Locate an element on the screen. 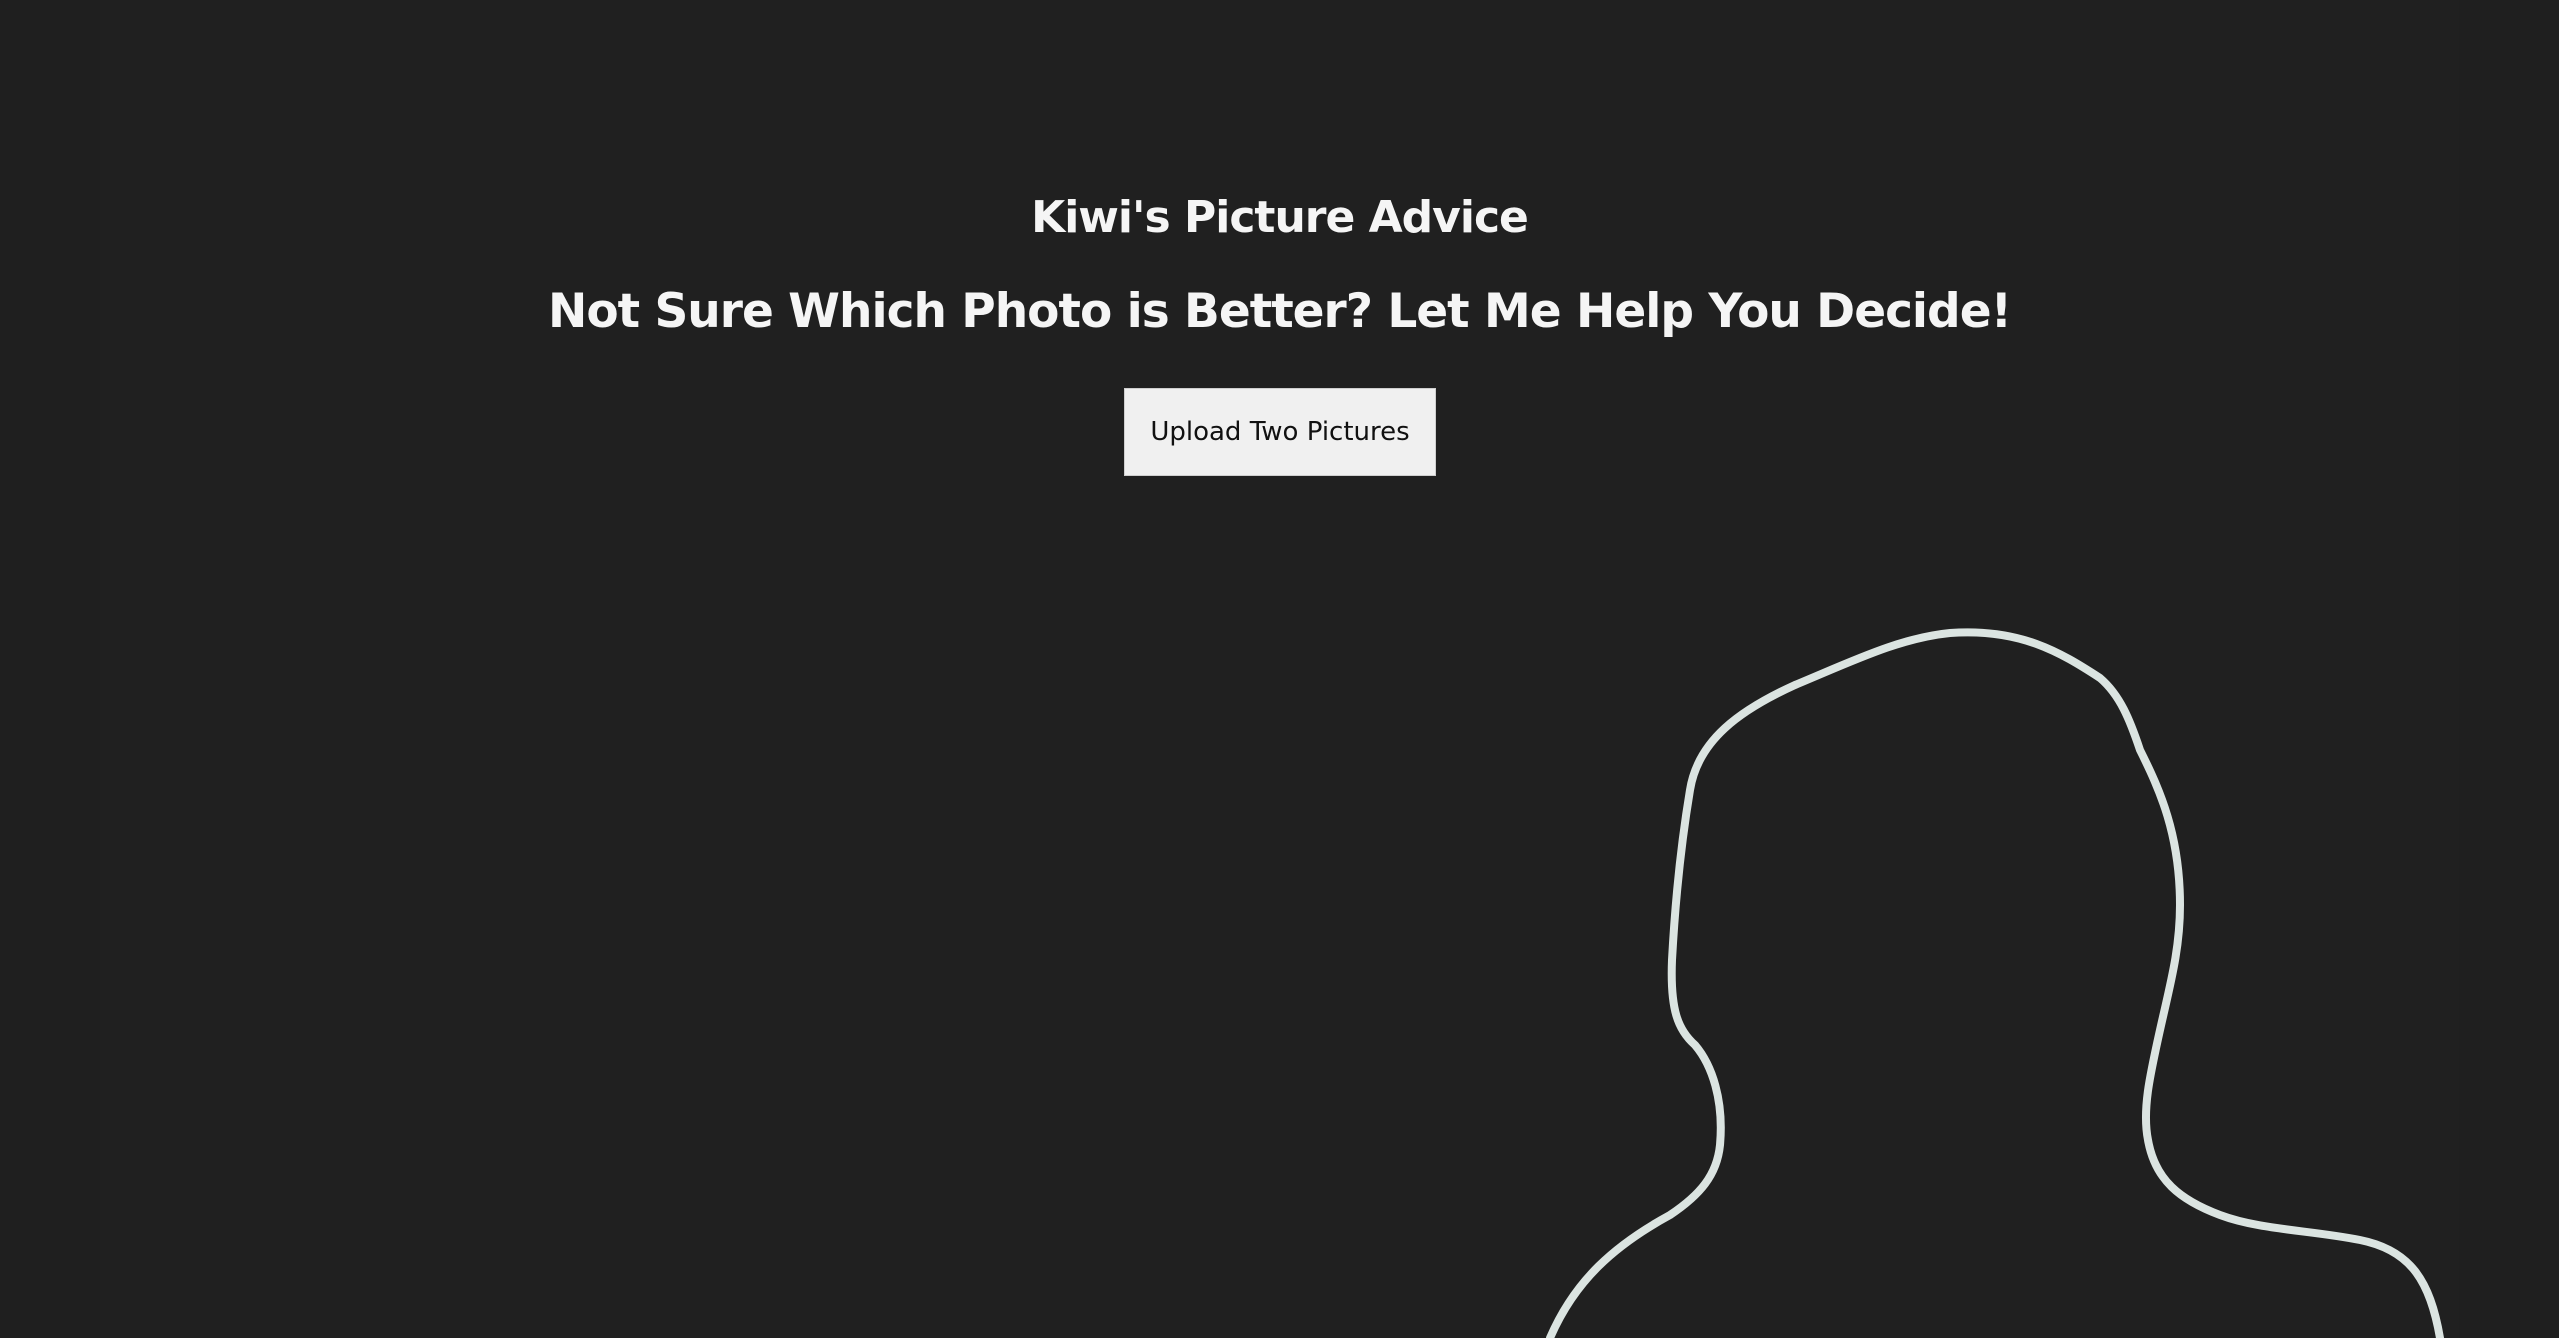 The width and height of the screenshot is (2559, 1338). upload-two-pictures-button: Upload Two Pictures is located at coordinates (1280, 432).